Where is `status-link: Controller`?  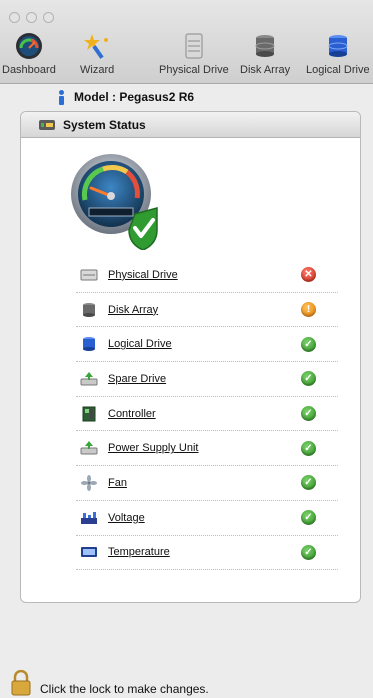 status-link: Controller is located at coordinates (132, 414).